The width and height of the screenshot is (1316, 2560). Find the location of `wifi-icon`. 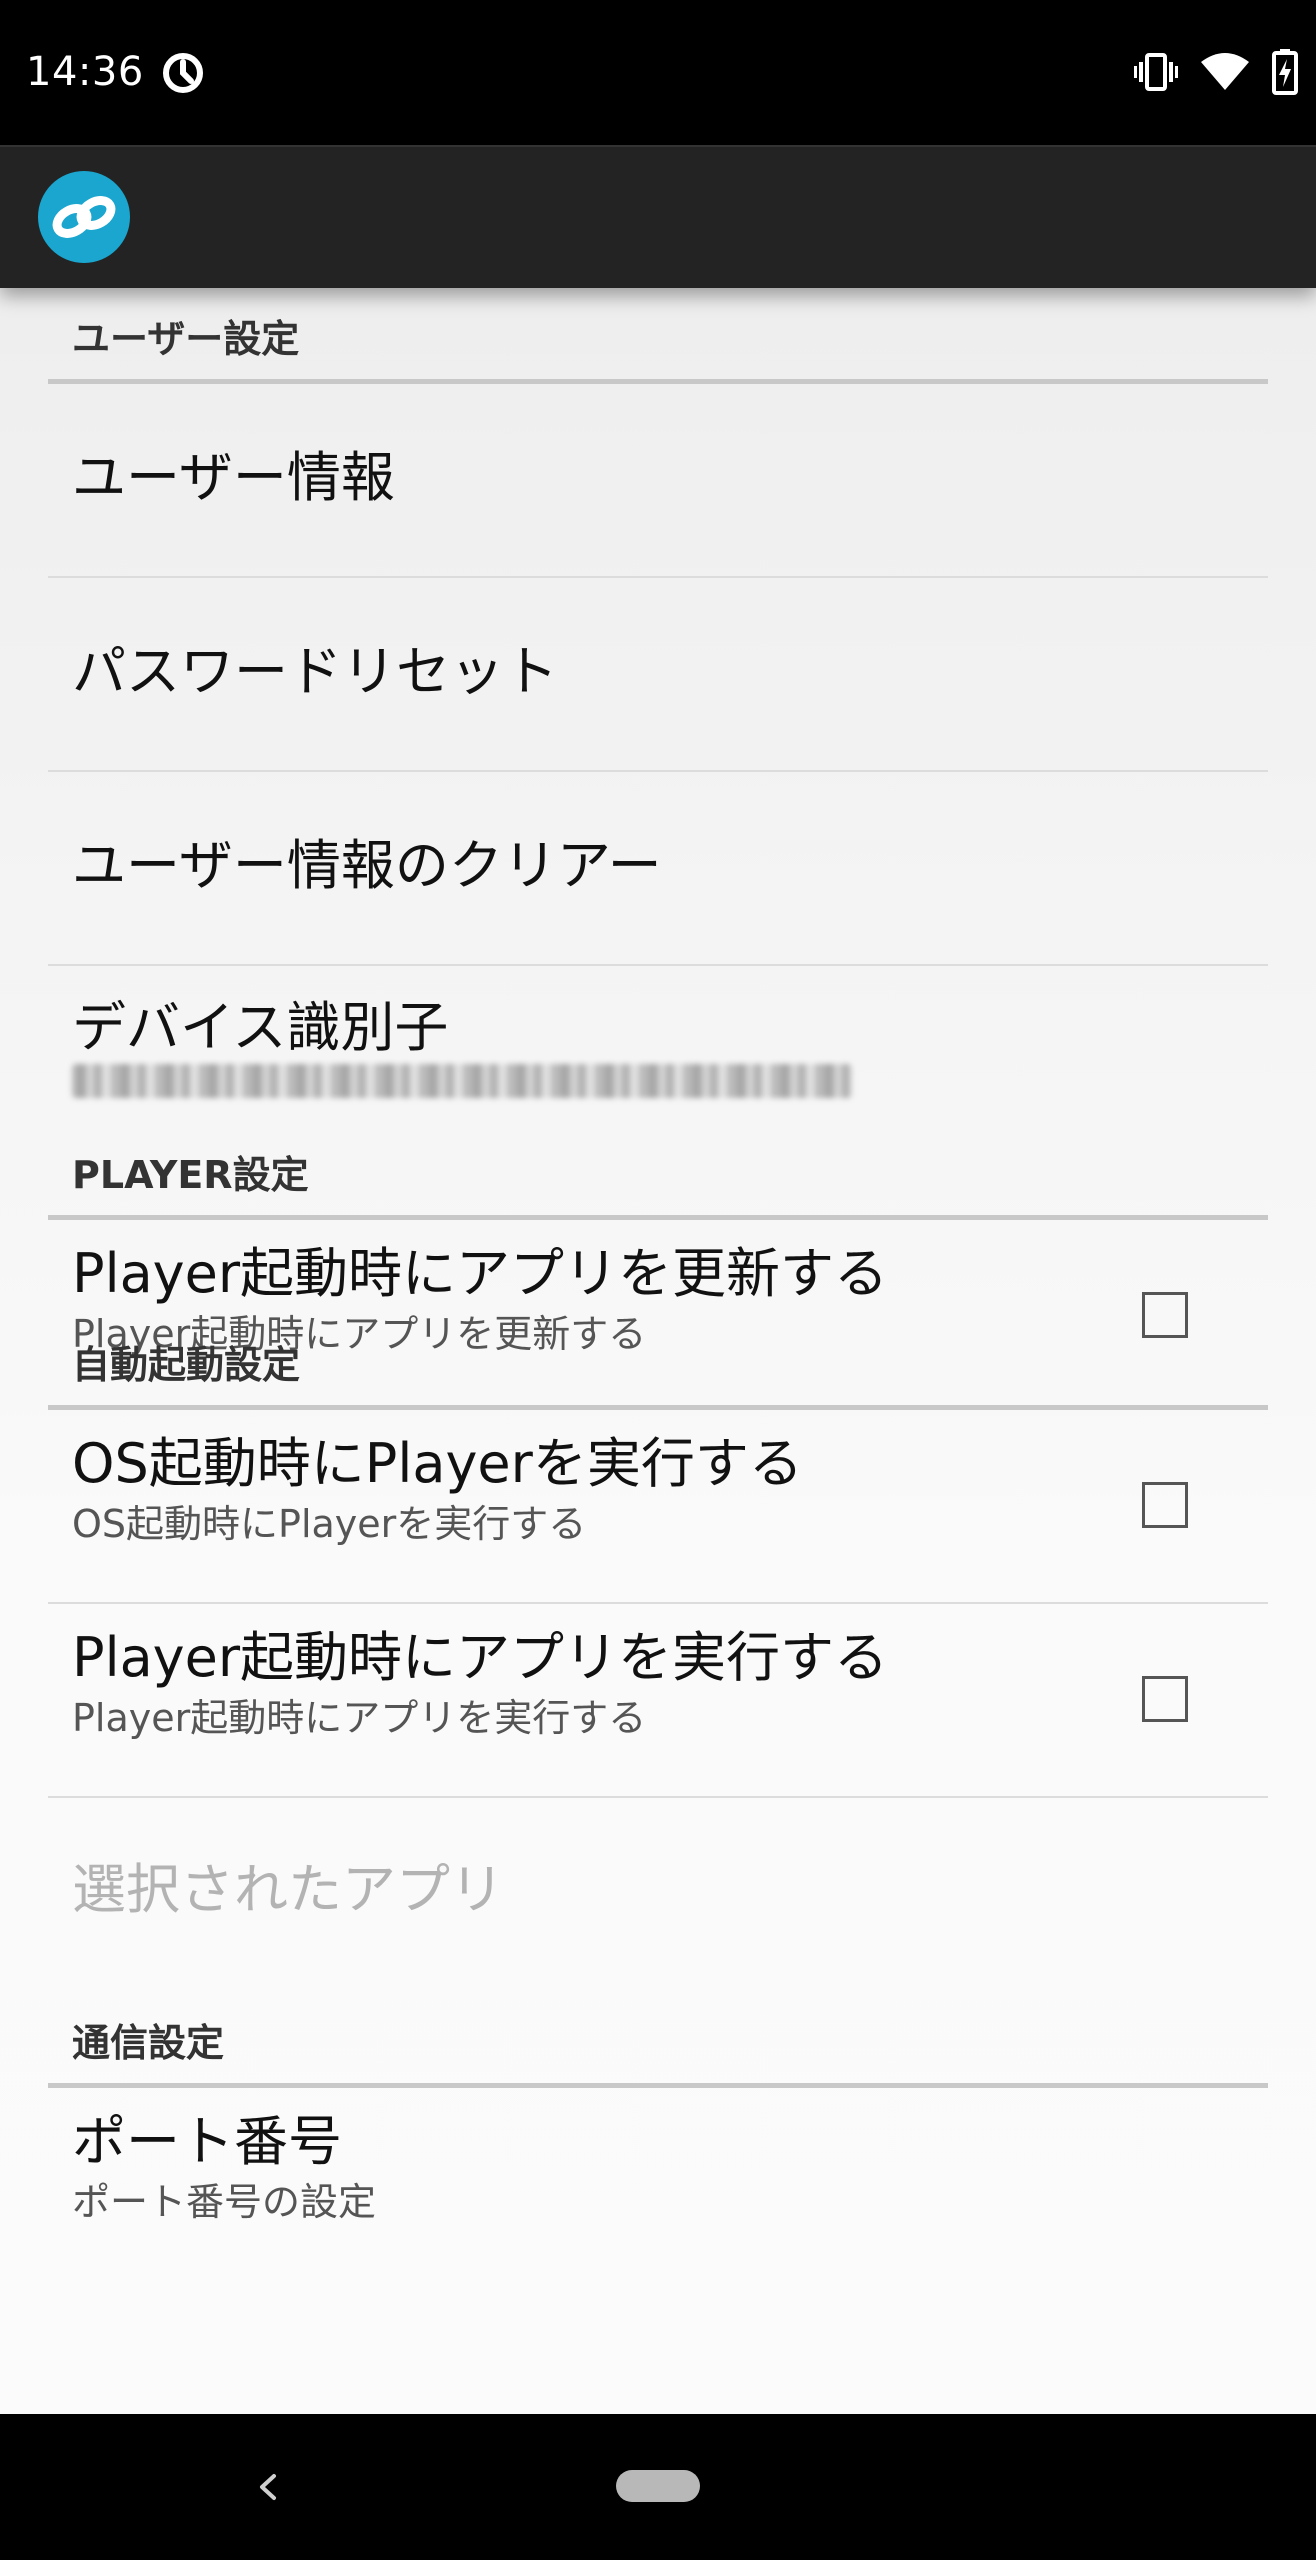

wifi-icon is located at coordinates (1225, 71).